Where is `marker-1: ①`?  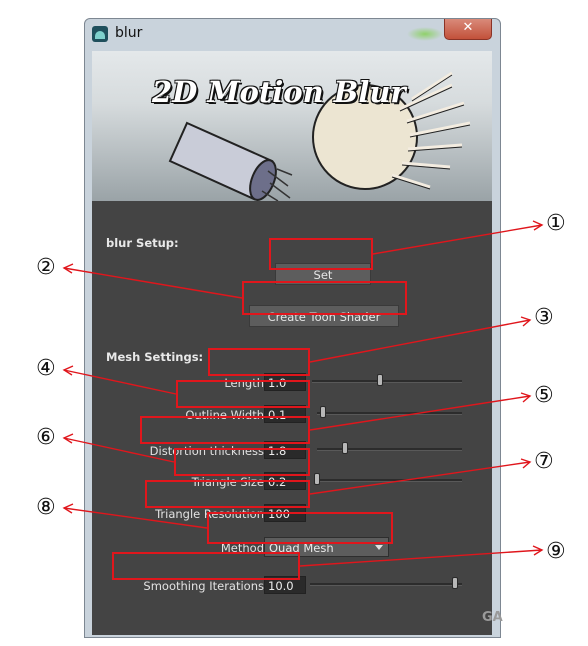 marker-1: ① is located at coordinates (556, 223).